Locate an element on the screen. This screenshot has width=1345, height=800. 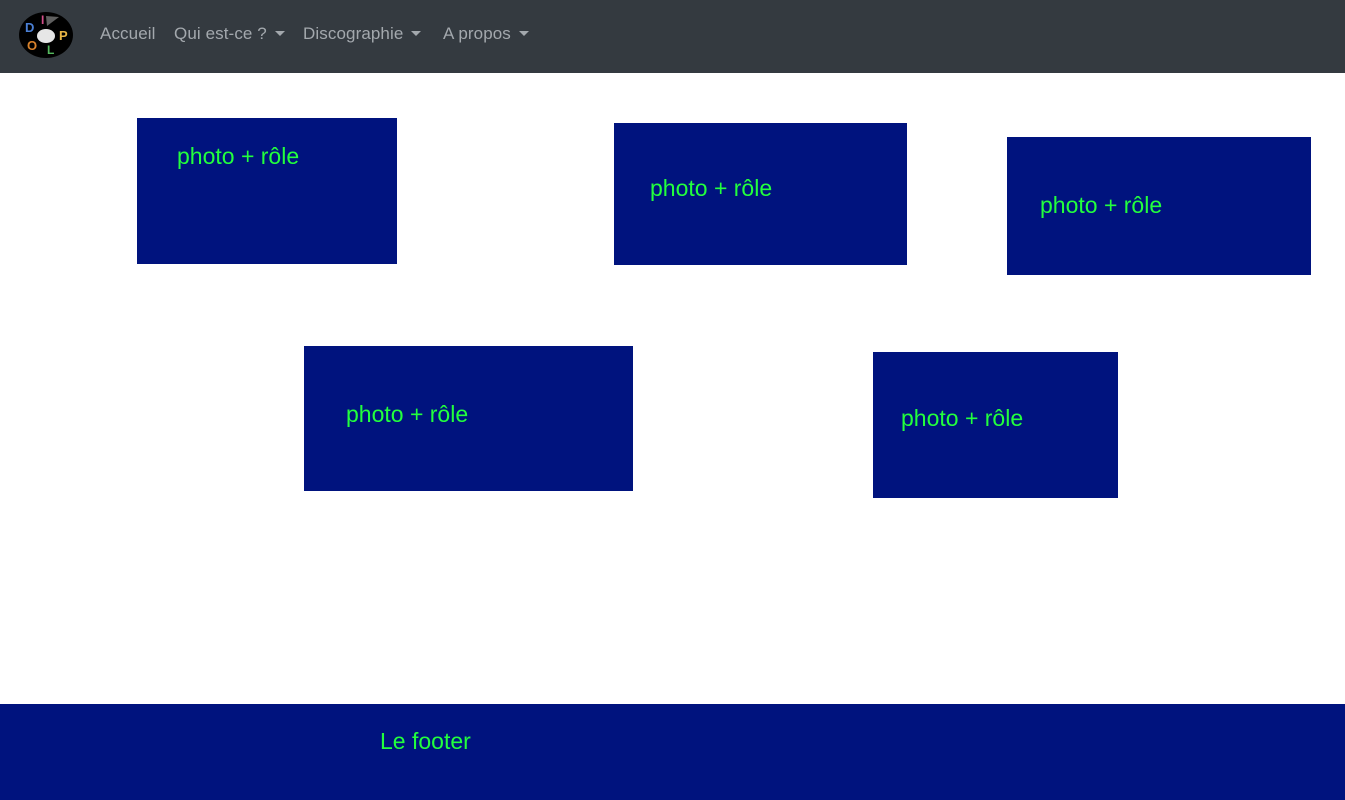
logo-letter: I is located at coordinates (42, 20).